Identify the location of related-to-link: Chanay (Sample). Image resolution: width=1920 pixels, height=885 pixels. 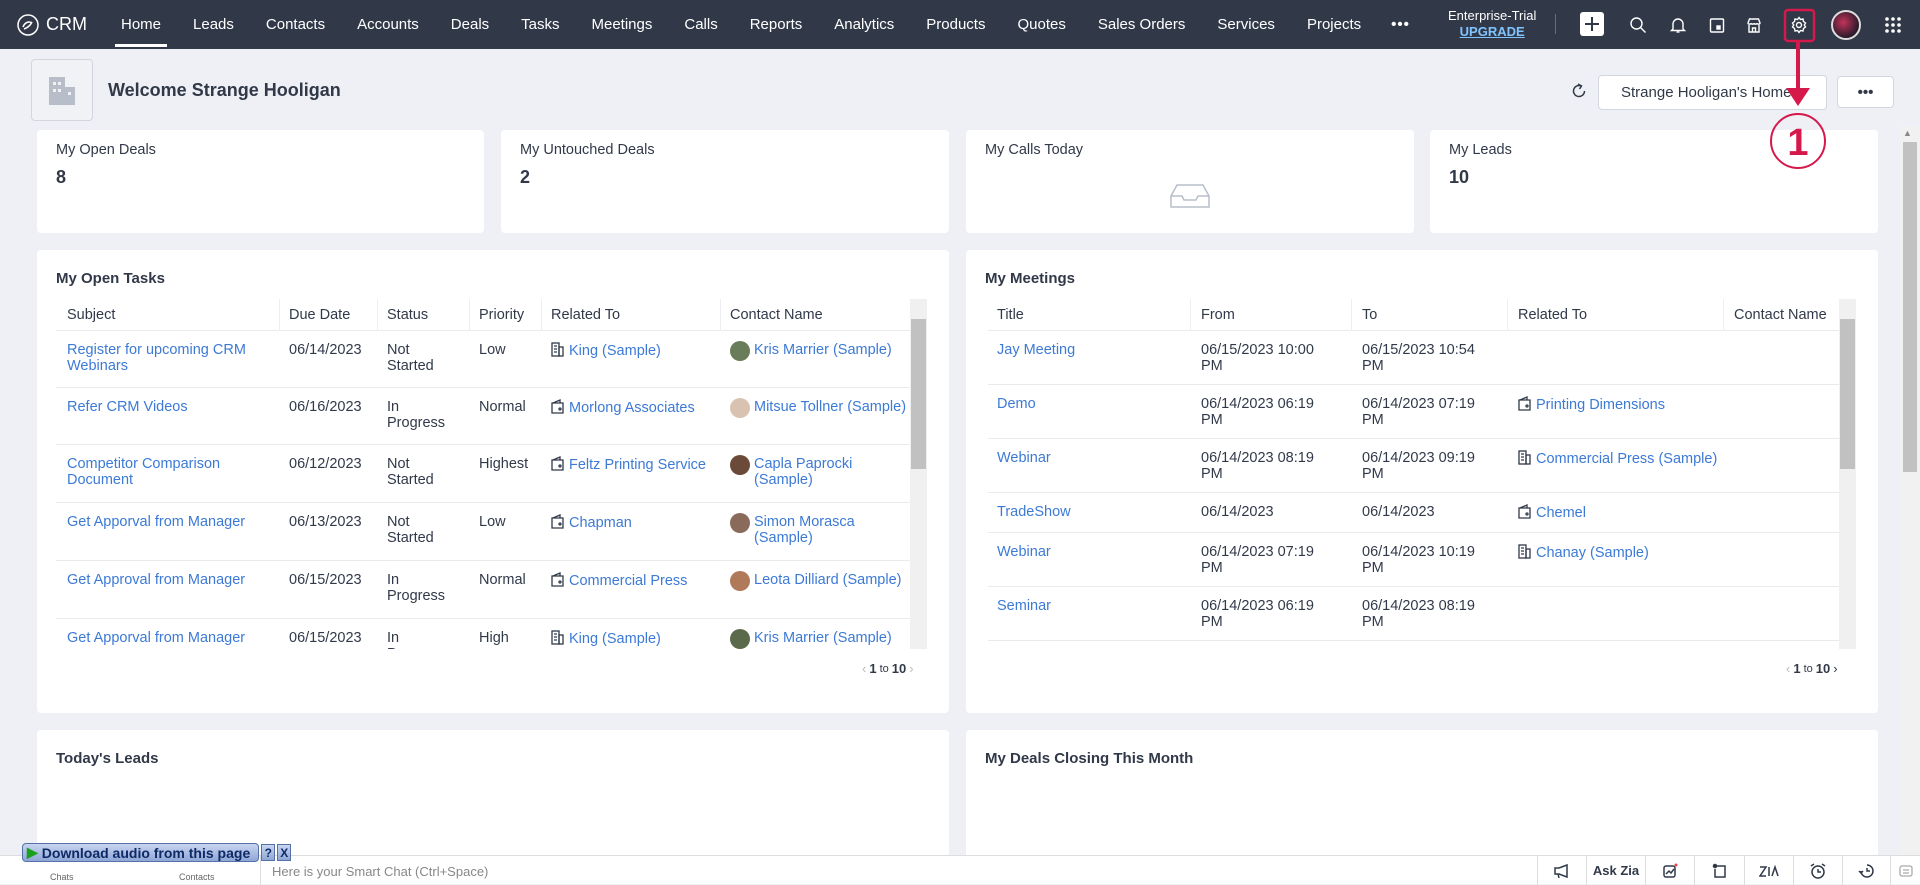
(1592, 553).